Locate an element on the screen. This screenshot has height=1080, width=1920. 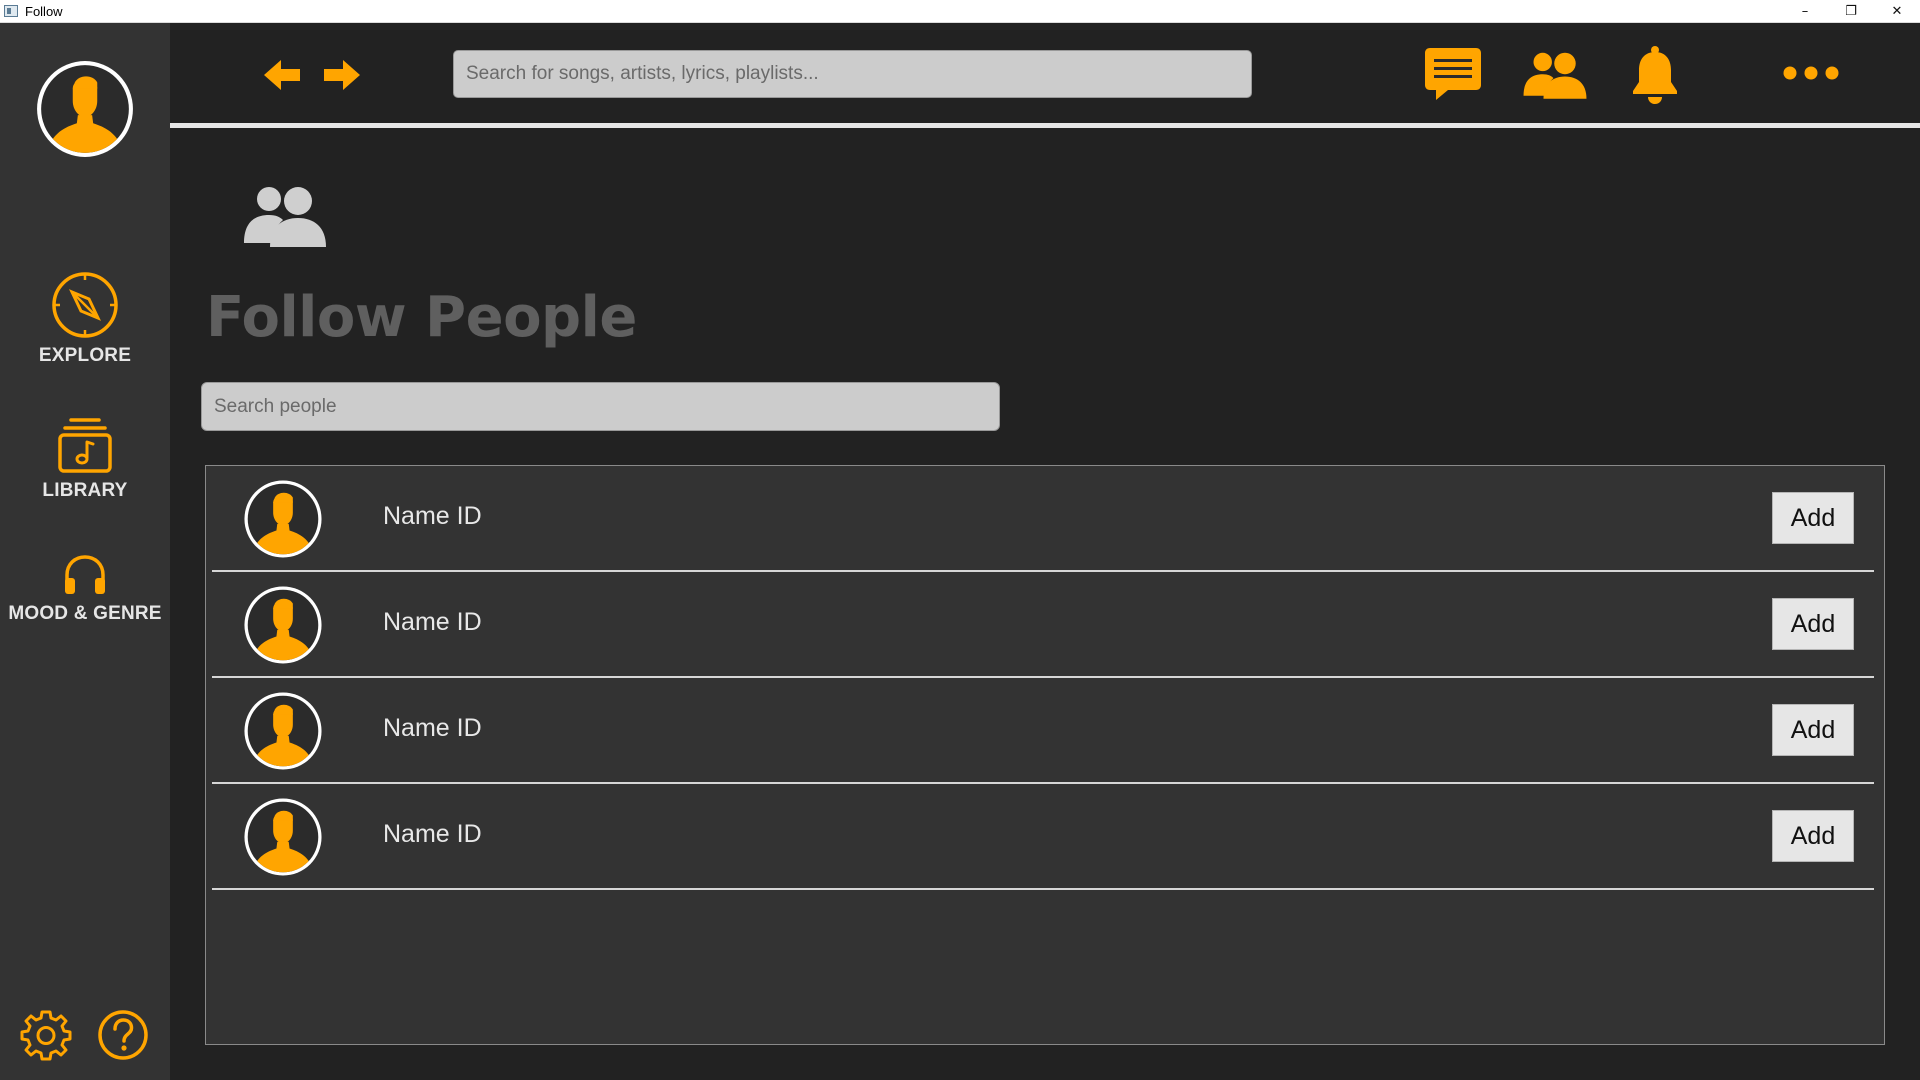
people-icon is located at coordinates (285, 216).